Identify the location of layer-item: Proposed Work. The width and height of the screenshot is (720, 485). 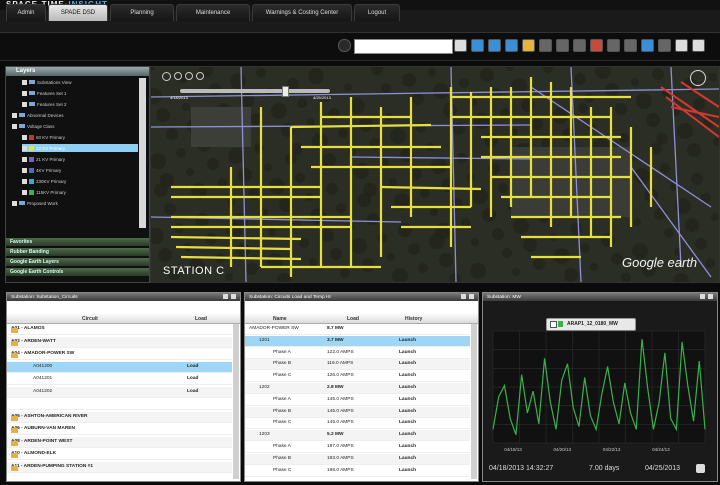
(75, 203).